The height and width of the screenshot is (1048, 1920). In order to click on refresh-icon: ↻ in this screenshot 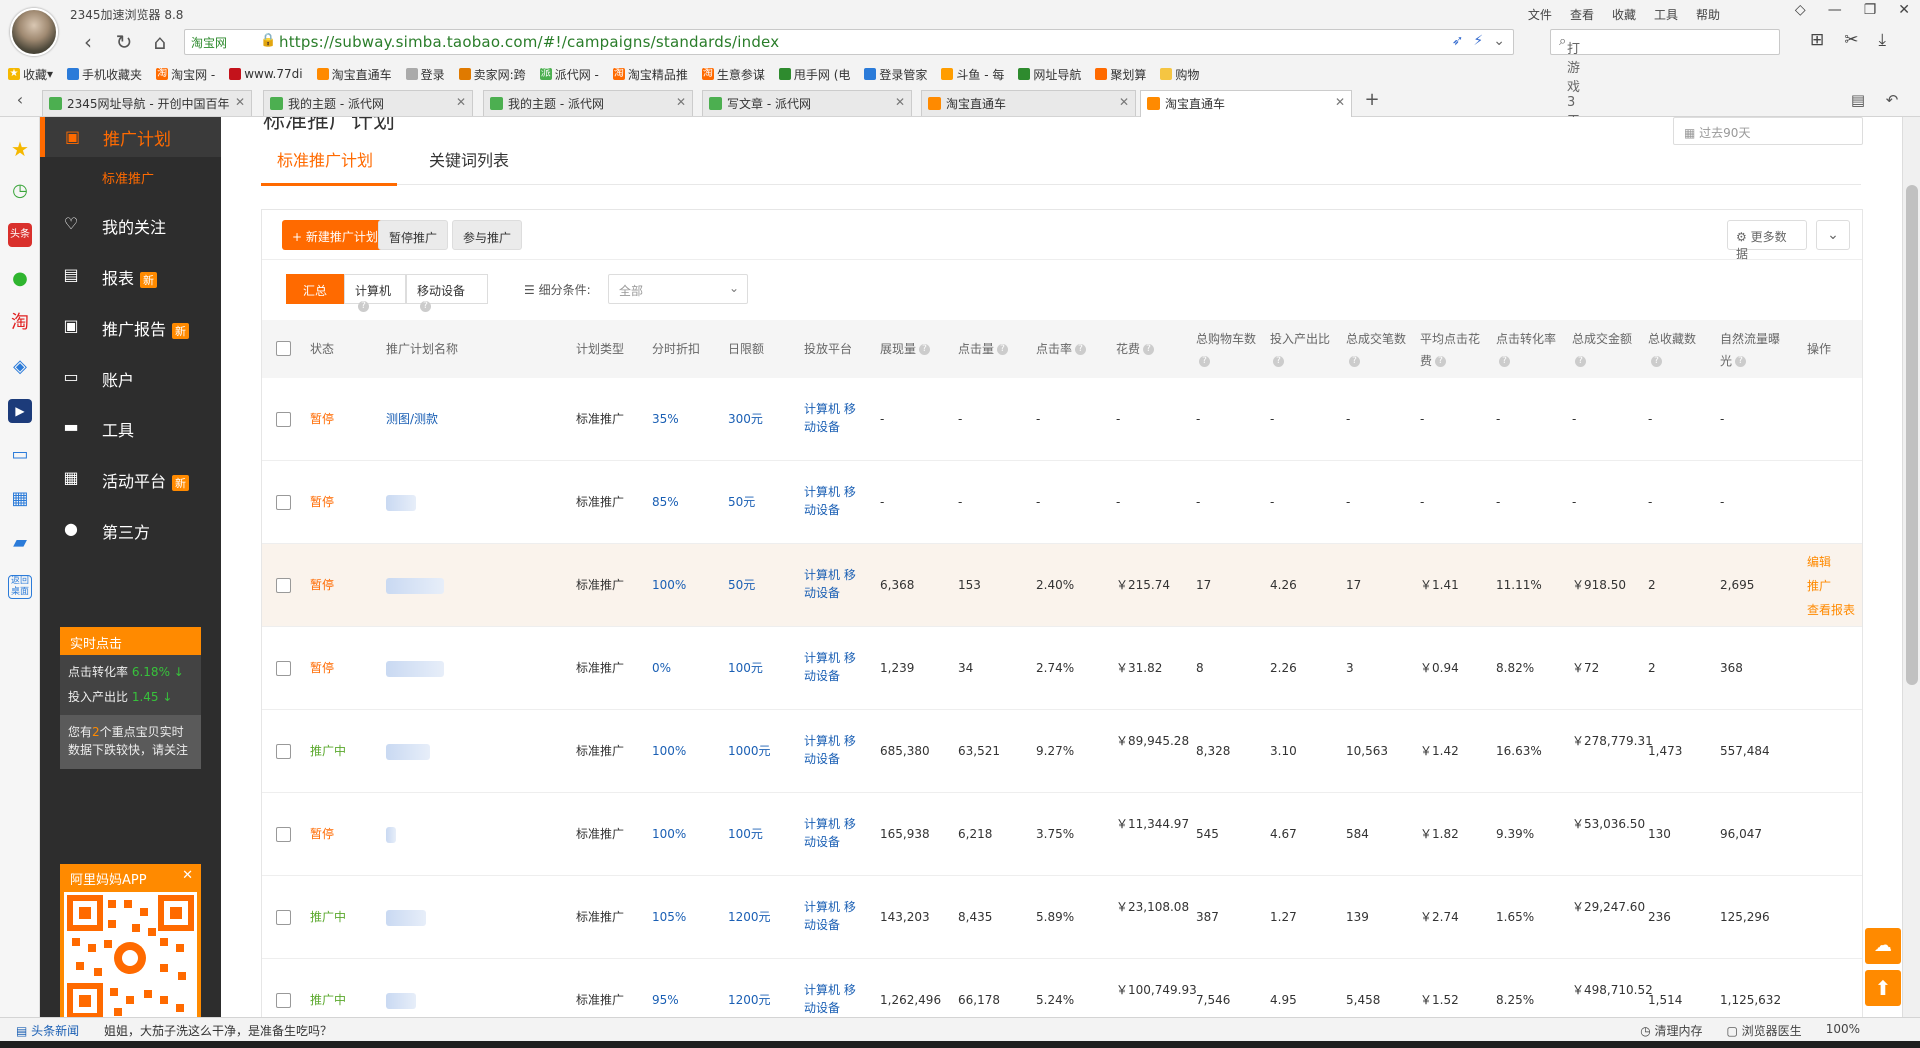, I will do `click(124, 42)`.